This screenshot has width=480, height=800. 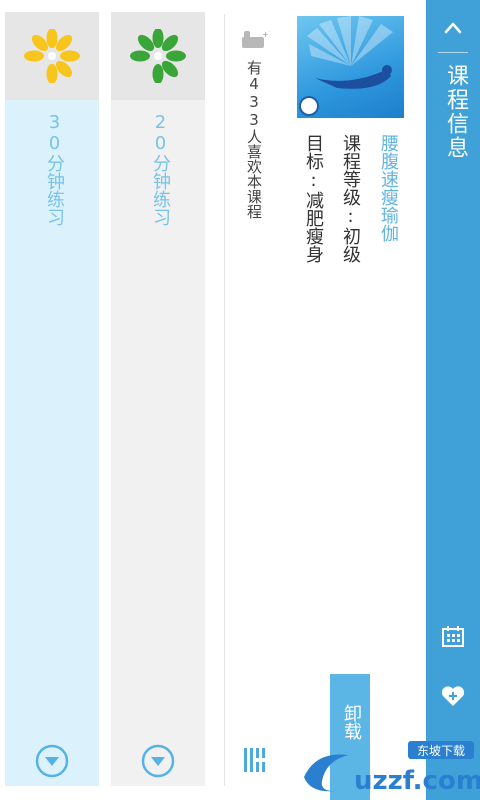 I want to click on title-bar: 课程信息, so click(x=453, y=400).